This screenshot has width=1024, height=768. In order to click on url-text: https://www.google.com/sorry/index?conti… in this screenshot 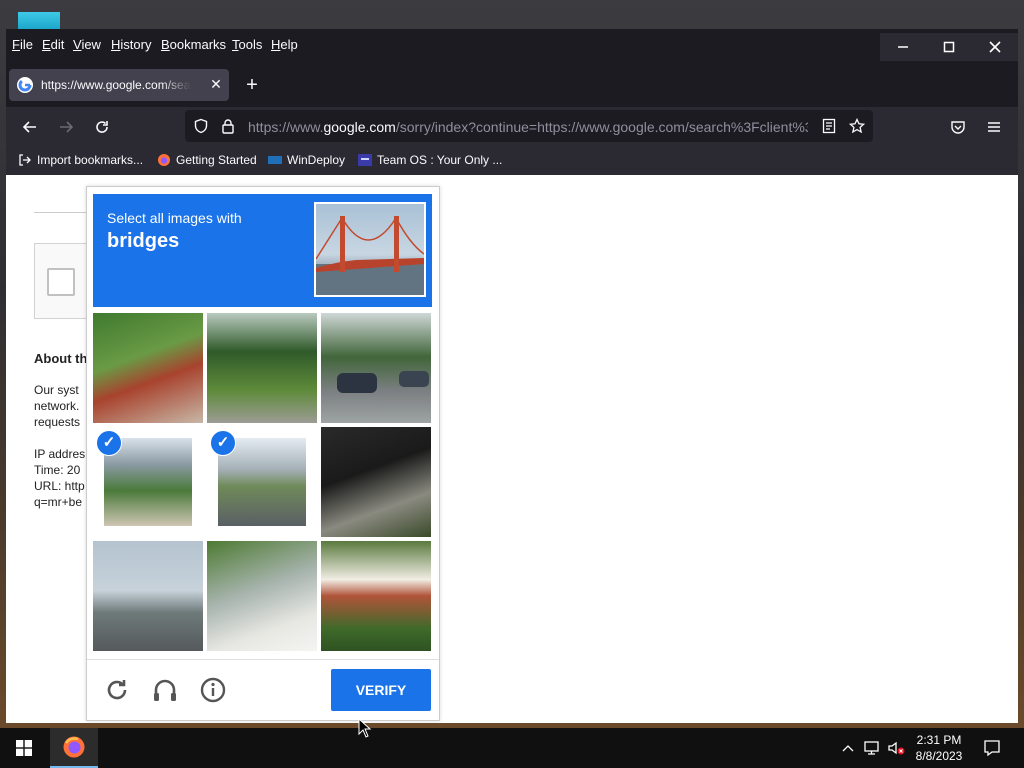, I will do `click(528, 127)`.